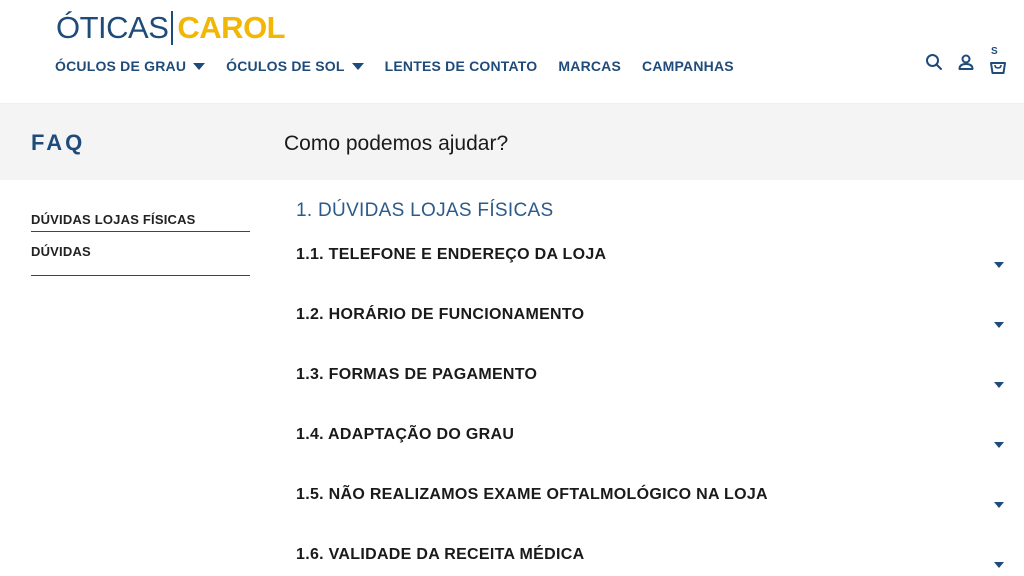  Describe the element at coordinates (654, 442) in the screenshot. I see `faq-question-row: 1.4. ADAPTAÇÃO DO GRAU` at that location.